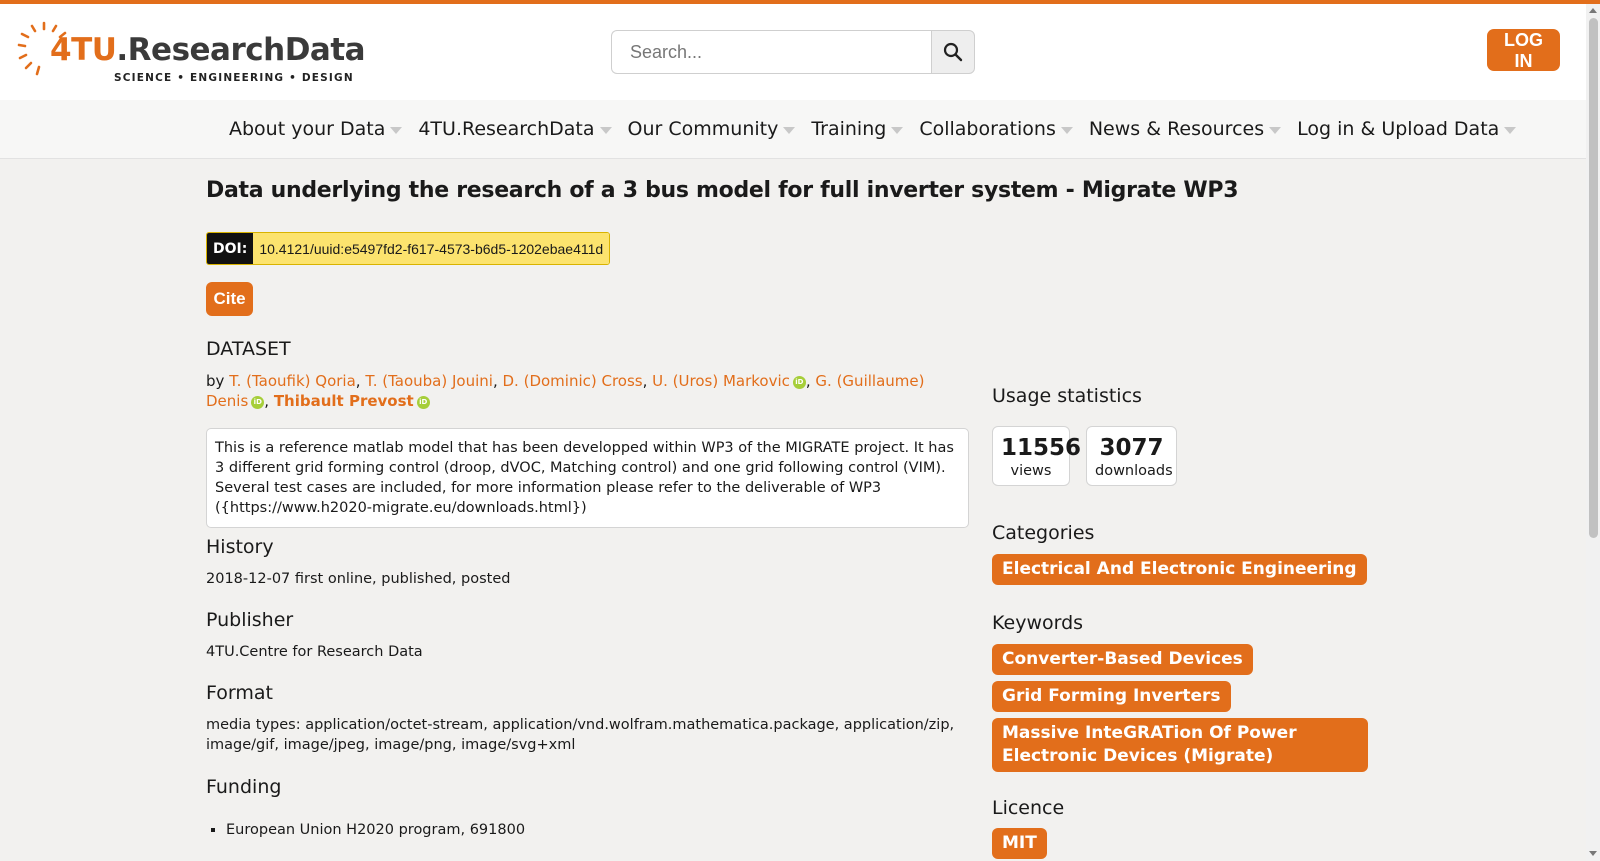 The image size is (1600, 861). I want to click on category-tag: Electrical And Electronic Engineering, so click(1179, 569).